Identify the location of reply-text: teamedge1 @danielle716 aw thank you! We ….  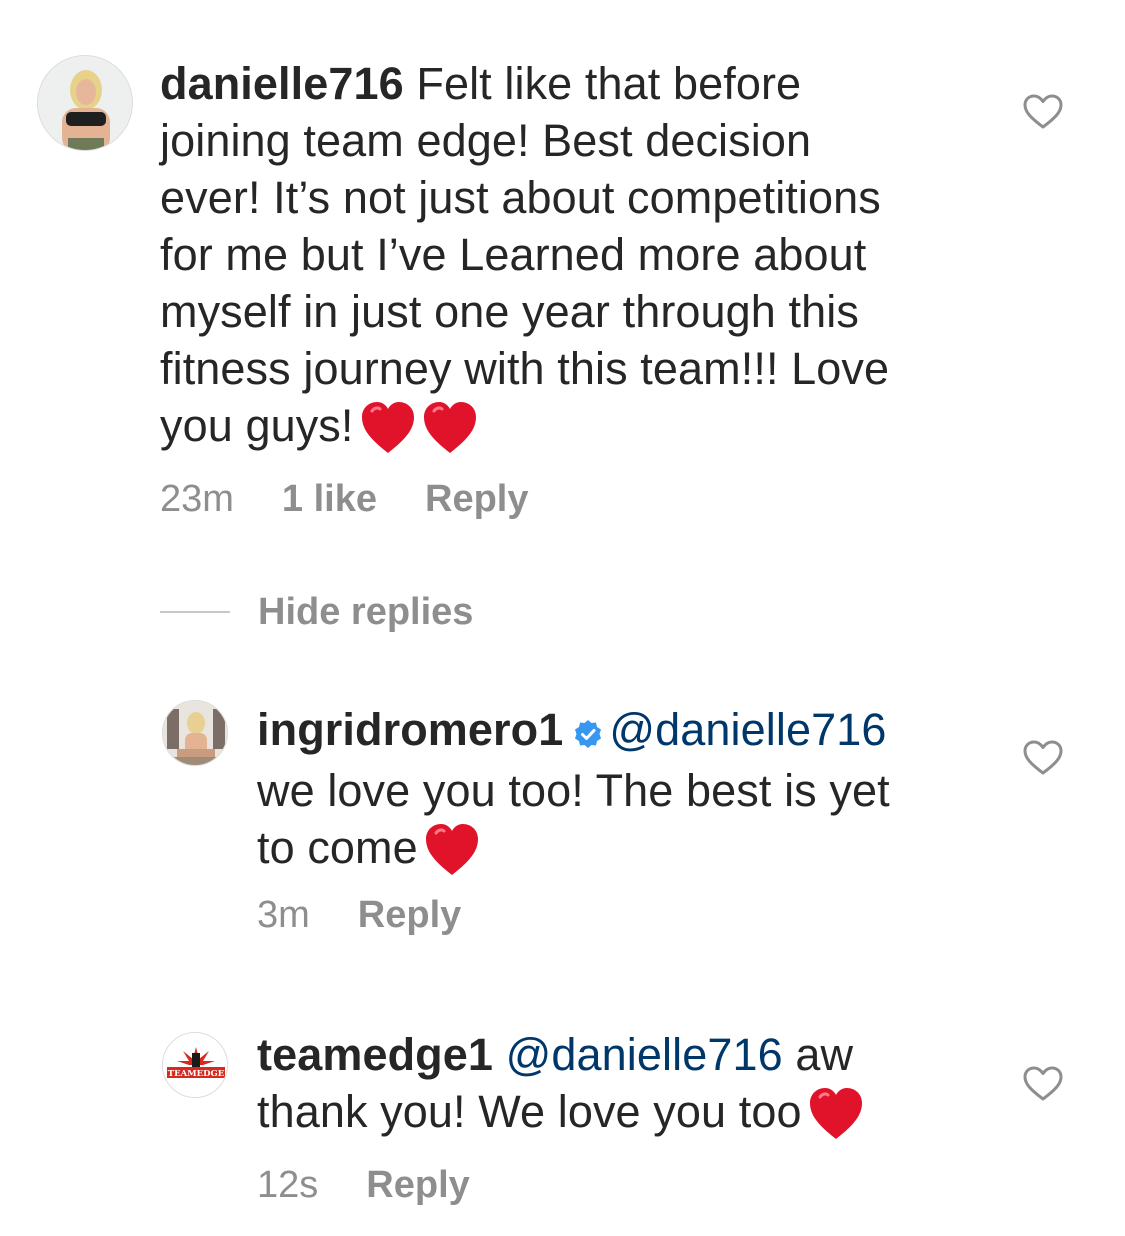
(617, 1090).